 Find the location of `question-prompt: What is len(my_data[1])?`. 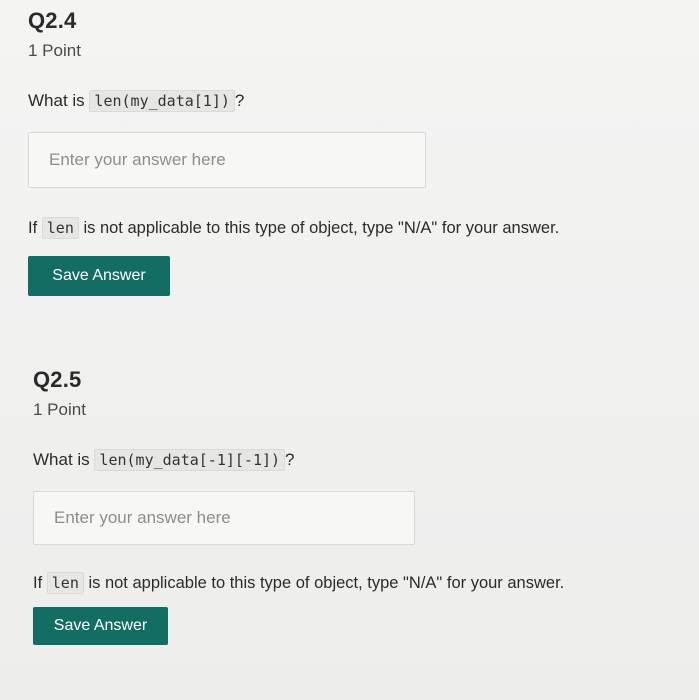

question-prompt: What is len(my_data[1])? is located at coordinates (348, 101).